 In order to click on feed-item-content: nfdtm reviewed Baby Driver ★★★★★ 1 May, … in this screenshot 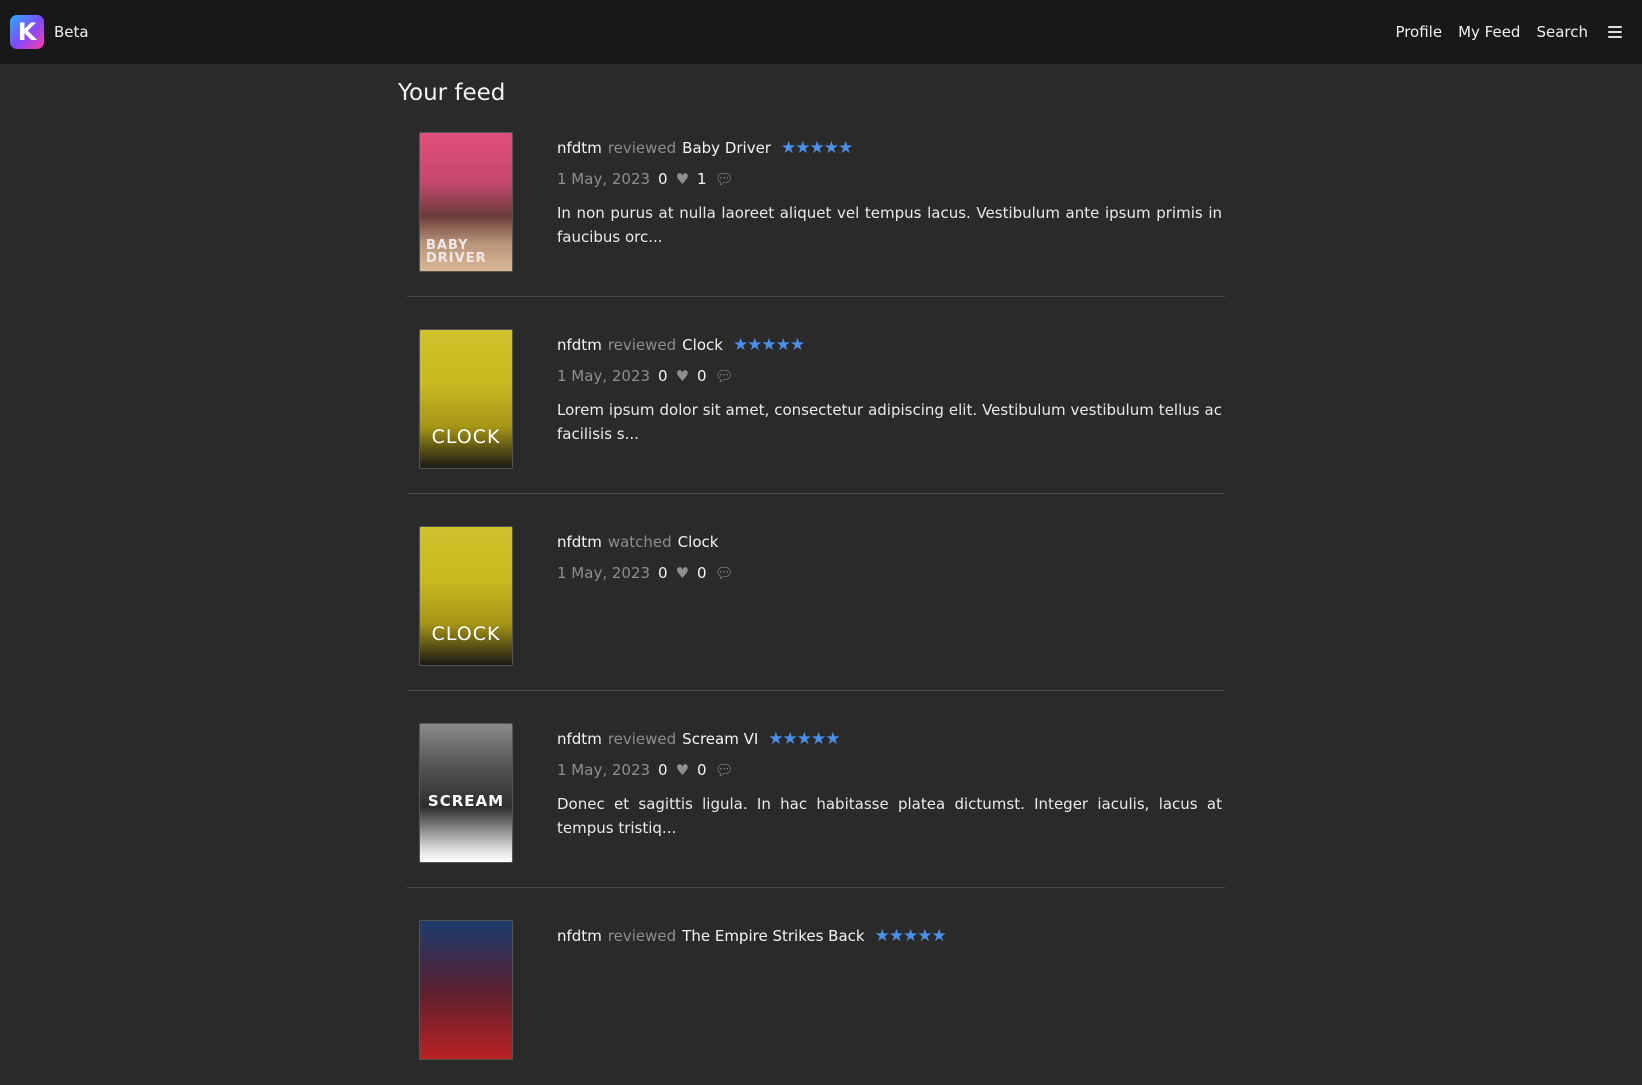, I will do `click(889, 190)`.